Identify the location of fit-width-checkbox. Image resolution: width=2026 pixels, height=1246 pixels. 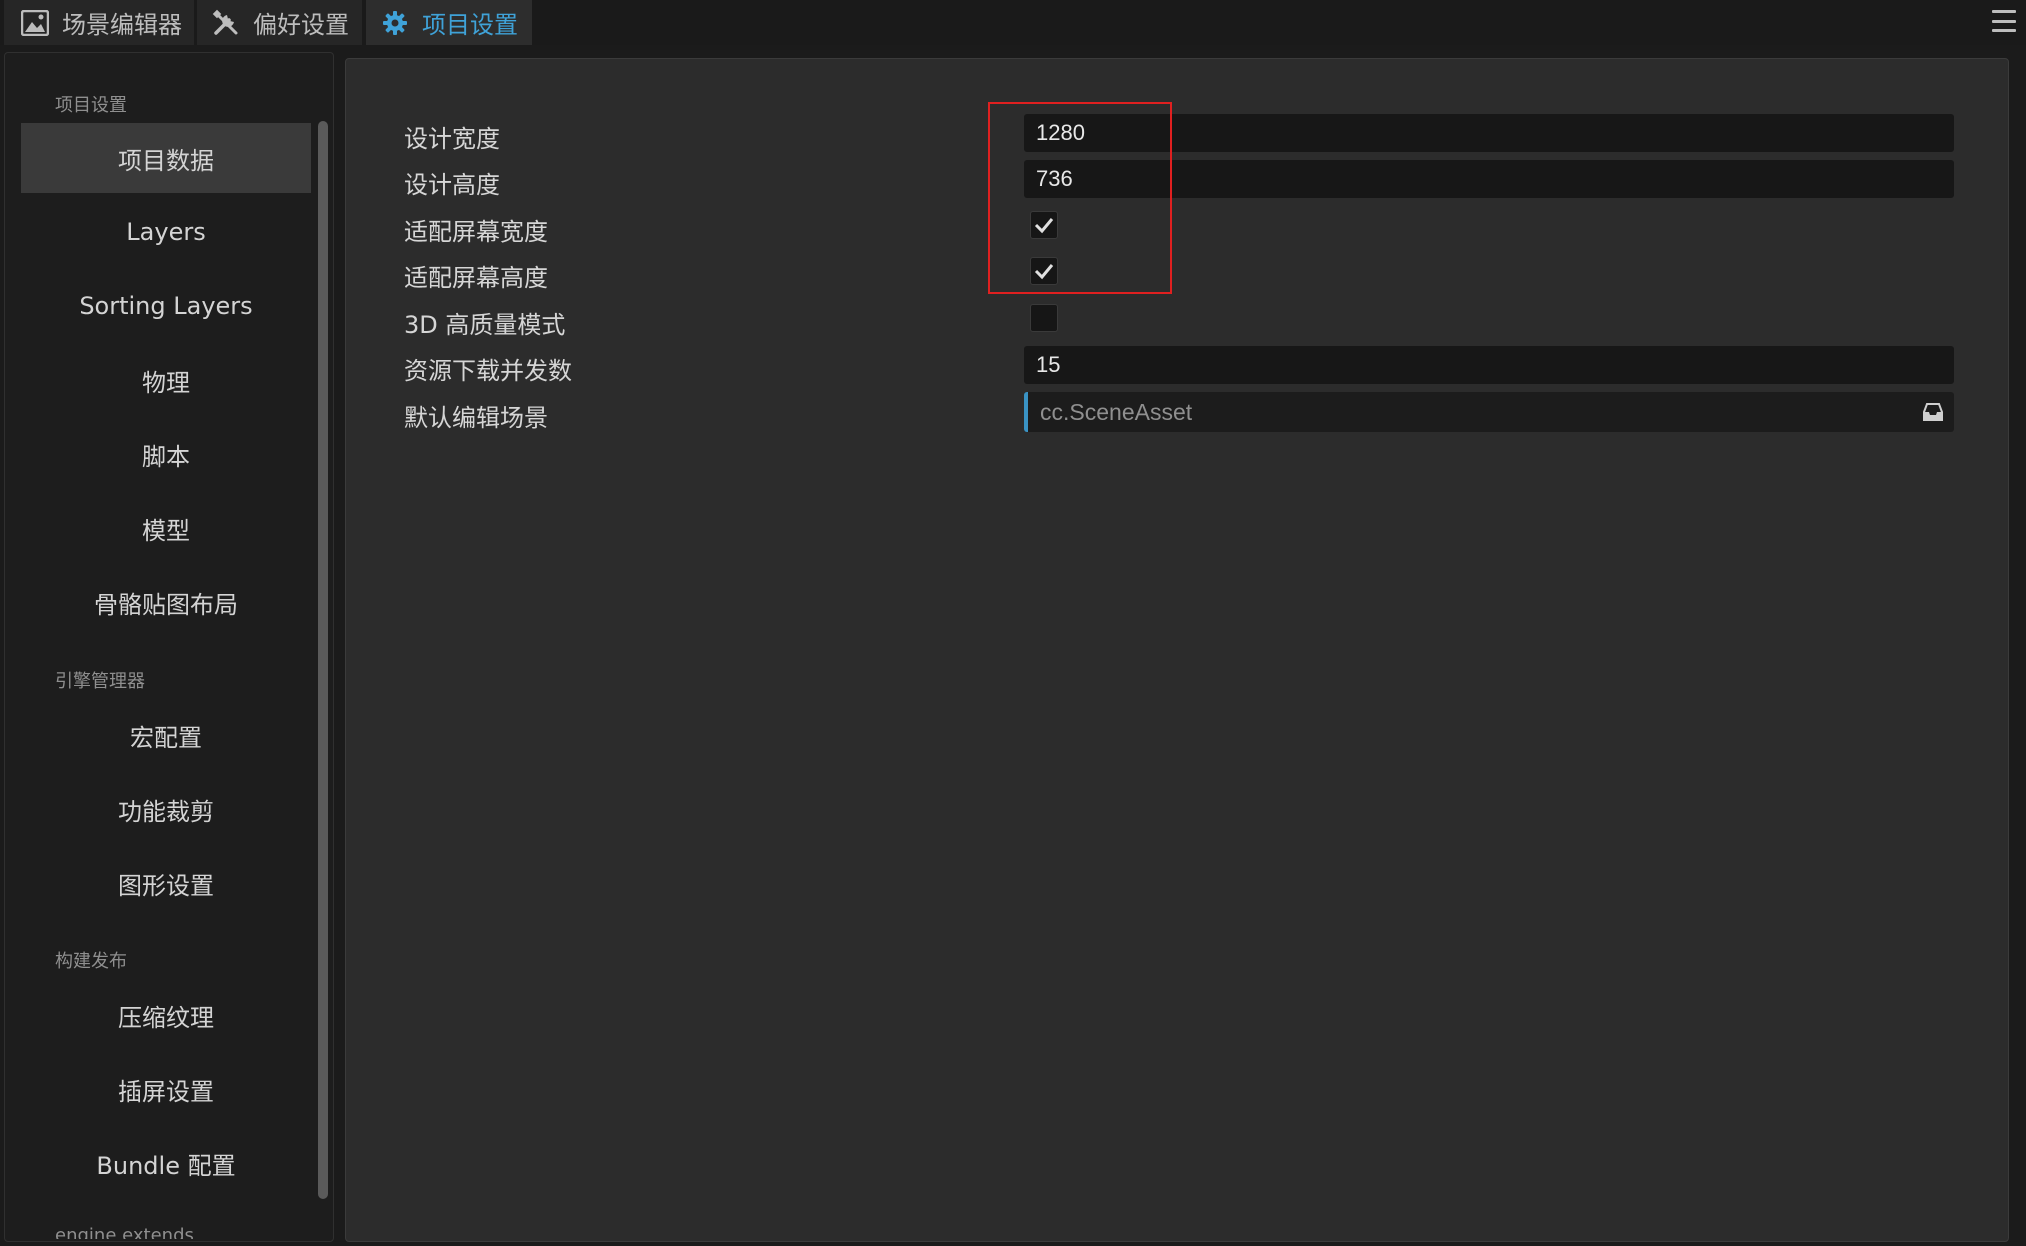
(1044, 225).